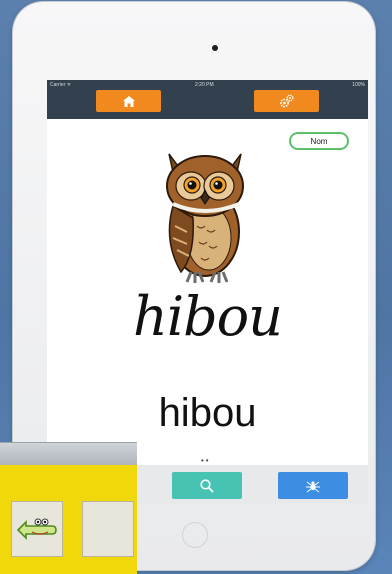  What do you see at coordinates (207, 413) in the screenshot?
I see `print-word: hibou` at bounding box center [207, 413].